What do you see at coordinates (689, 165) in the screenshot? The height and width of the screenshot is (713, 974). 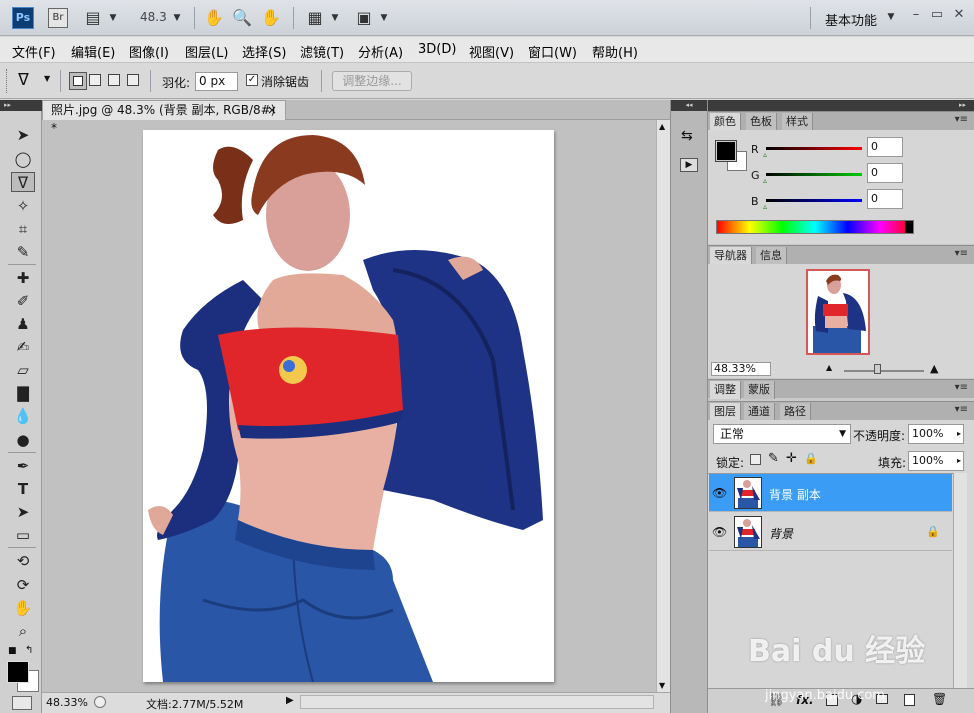 I see `actions-panel-icon: ▶` at bounding box center [689, 165].